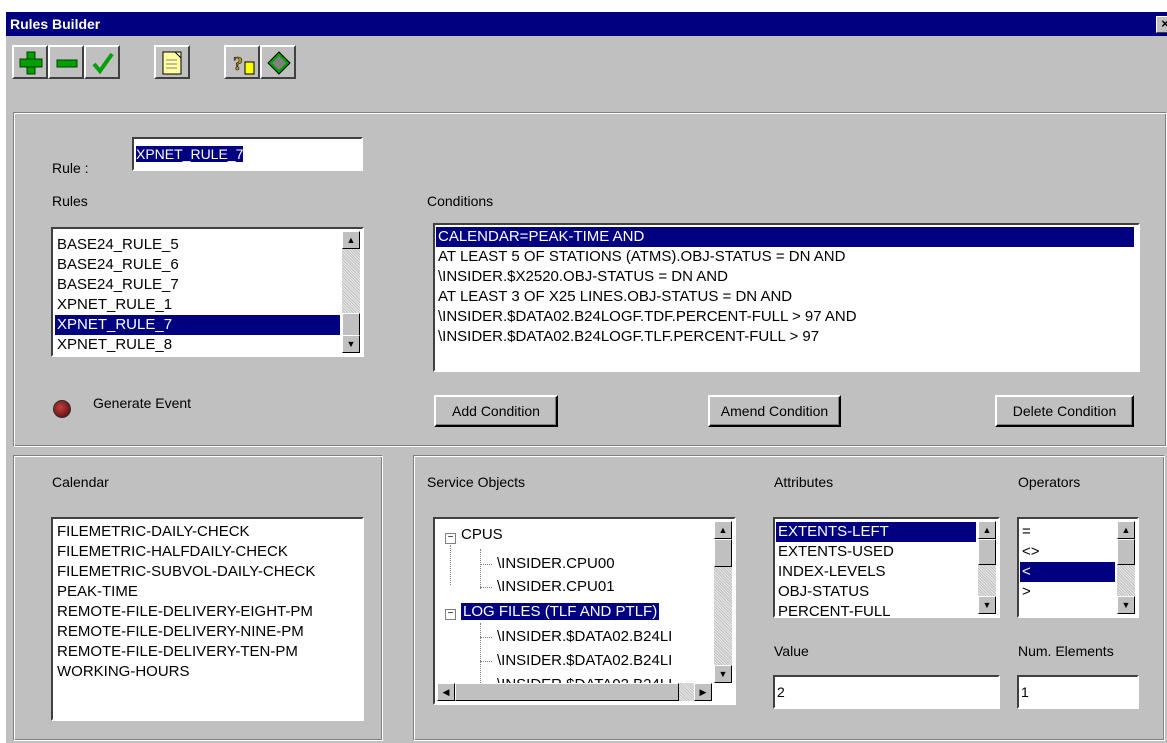 The width and height of the screenshot is (1167, 743). Describe the element at coordinates (496, 411) in the screenshot. I see `add-condition-button: Add Condition` at that location.